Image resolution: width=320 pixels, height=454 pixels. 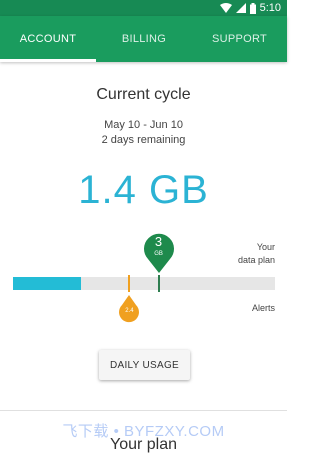 I want to click on daily-usage-button: DAILY USAGE, so click(x=144, y=365).